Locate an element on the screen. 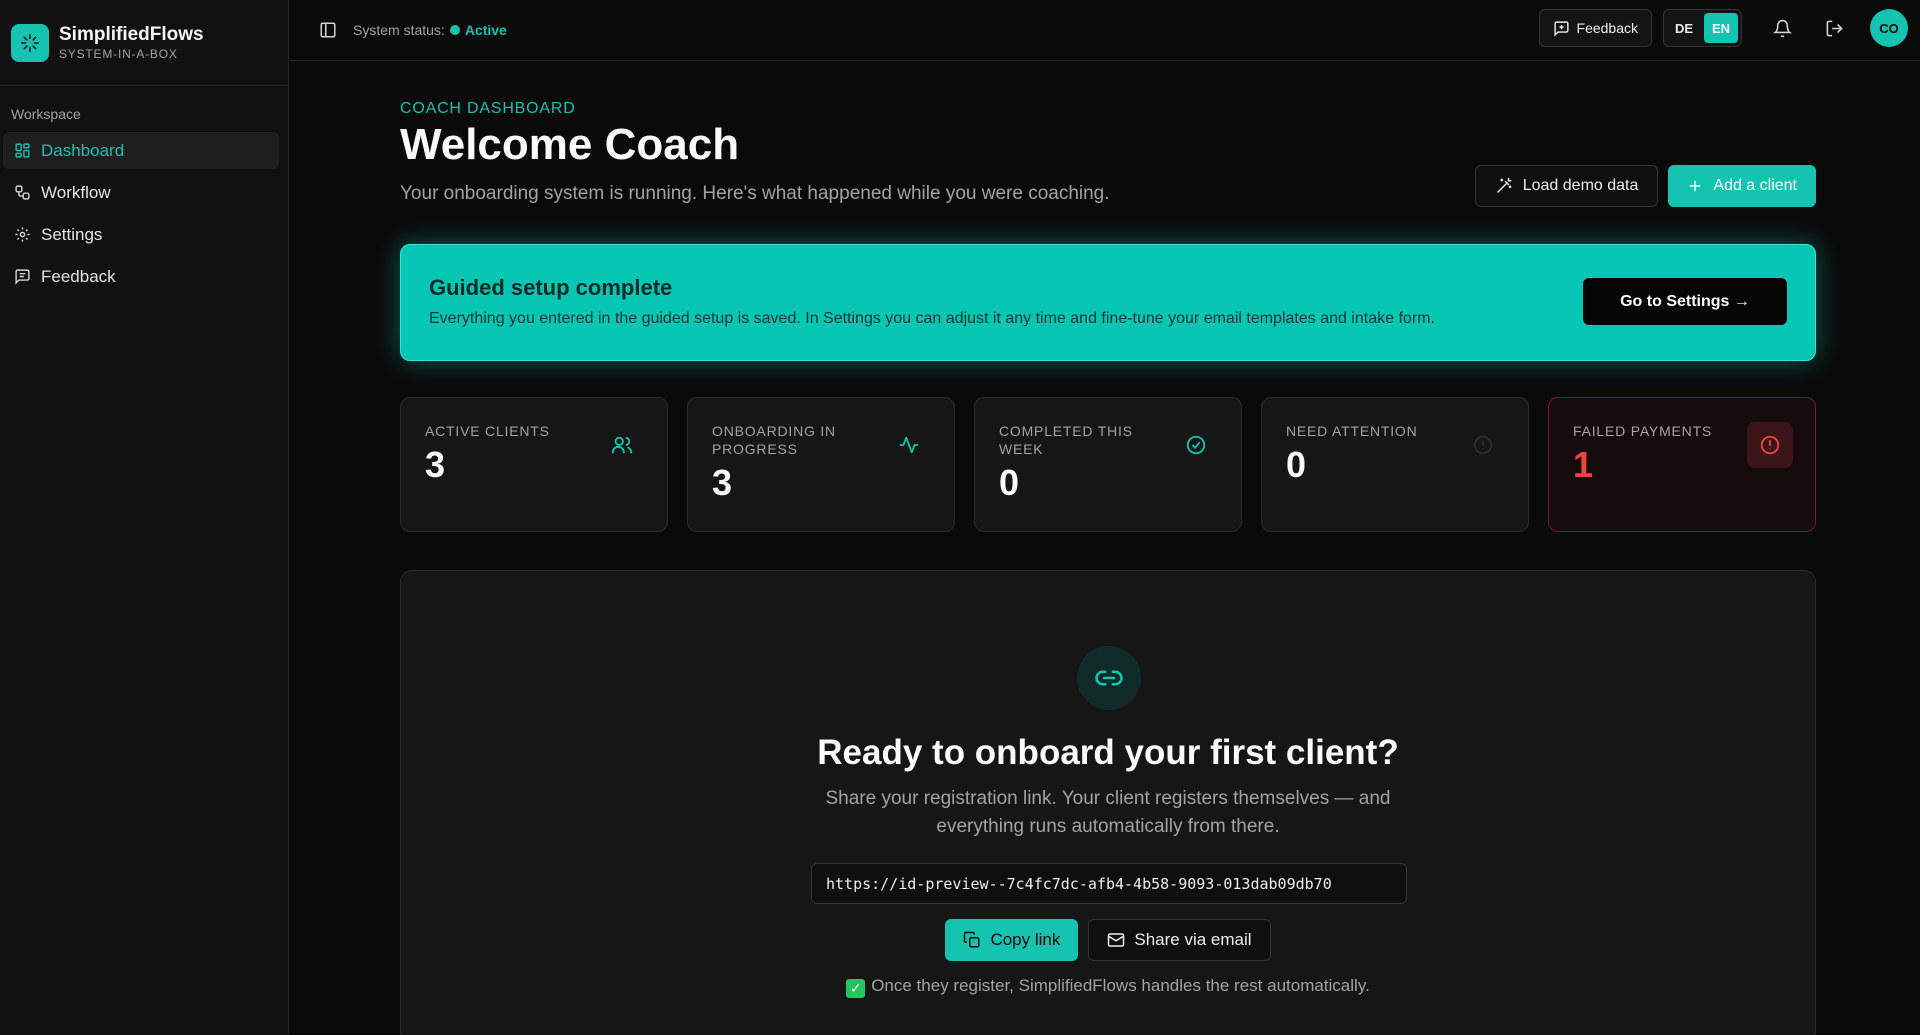  system-status: System status: Active is located at coordinates (430, 30).